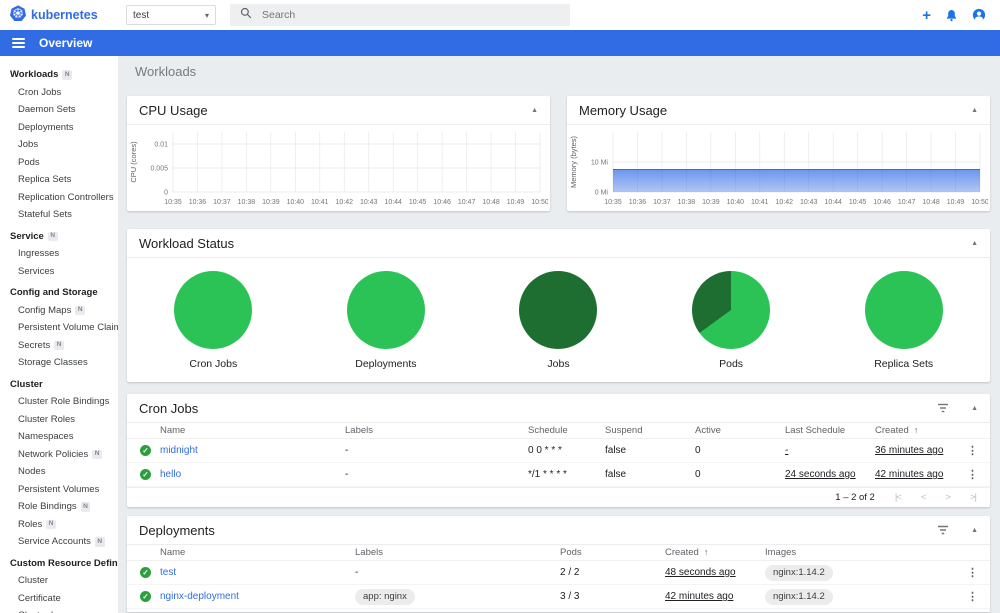 The image size is (1000, 613). Describe the element at coordinates (59, 363) in the screenshot. I see `sidebar-item-storage-classes: Storage Classes` at that location.